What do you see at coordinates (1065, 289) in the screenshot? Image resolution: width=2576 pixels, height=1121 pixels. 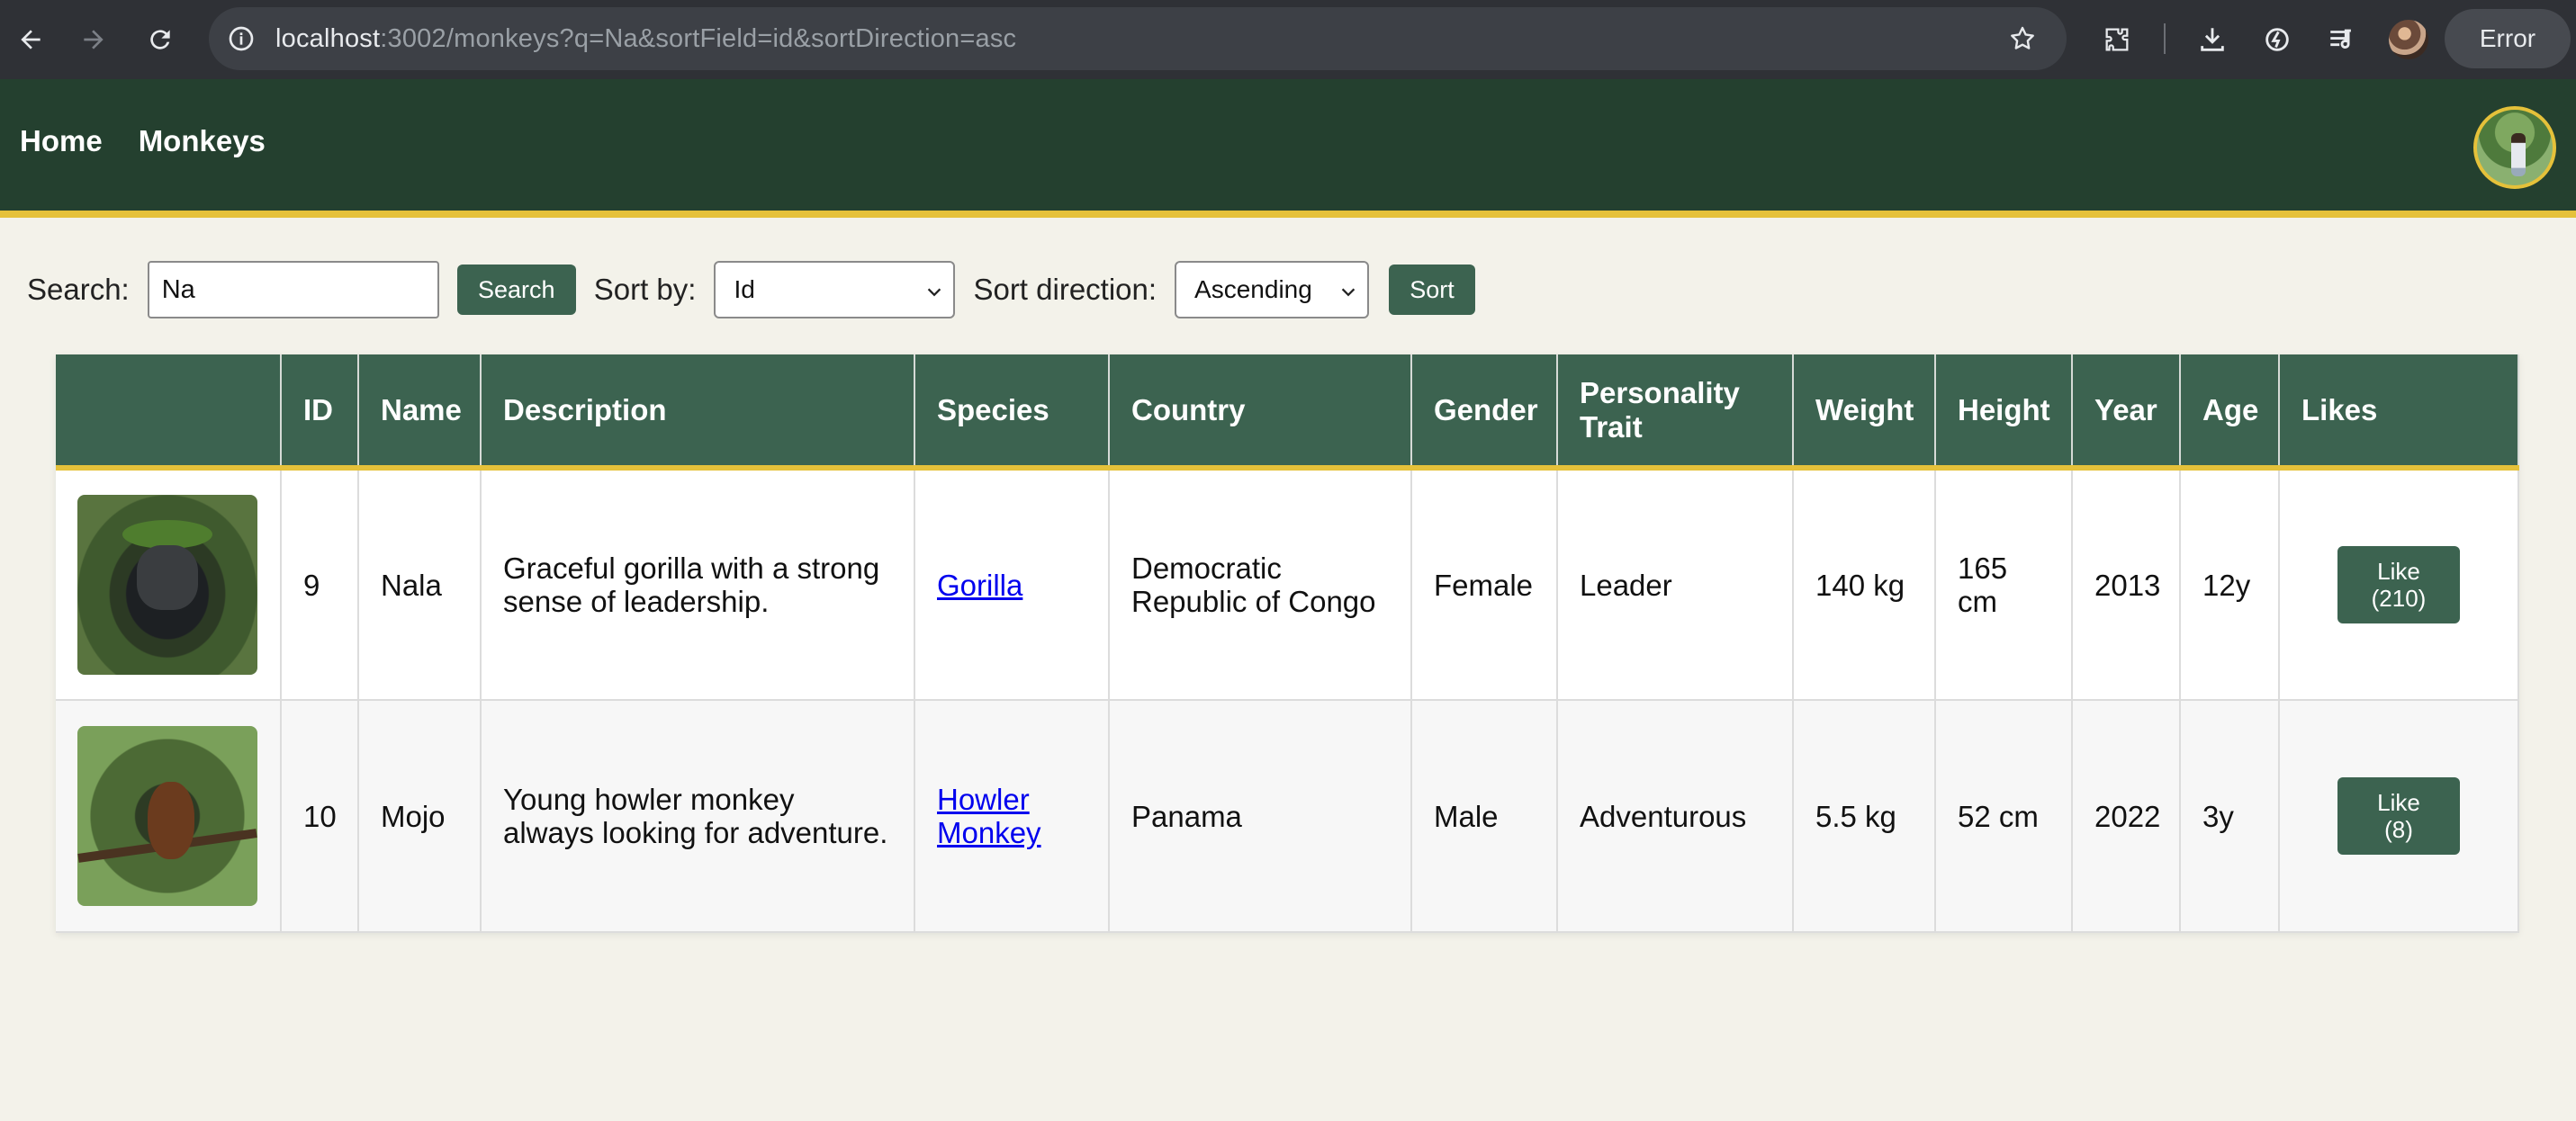 I see `sort-direction-label: Sort direction:` at bounding box center [1065, 289].